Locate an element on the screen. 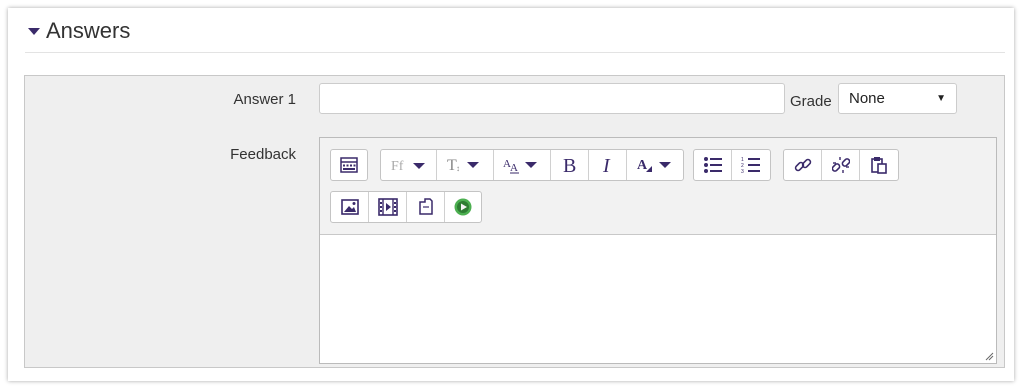  link-button is located at coordinates (803, 165).